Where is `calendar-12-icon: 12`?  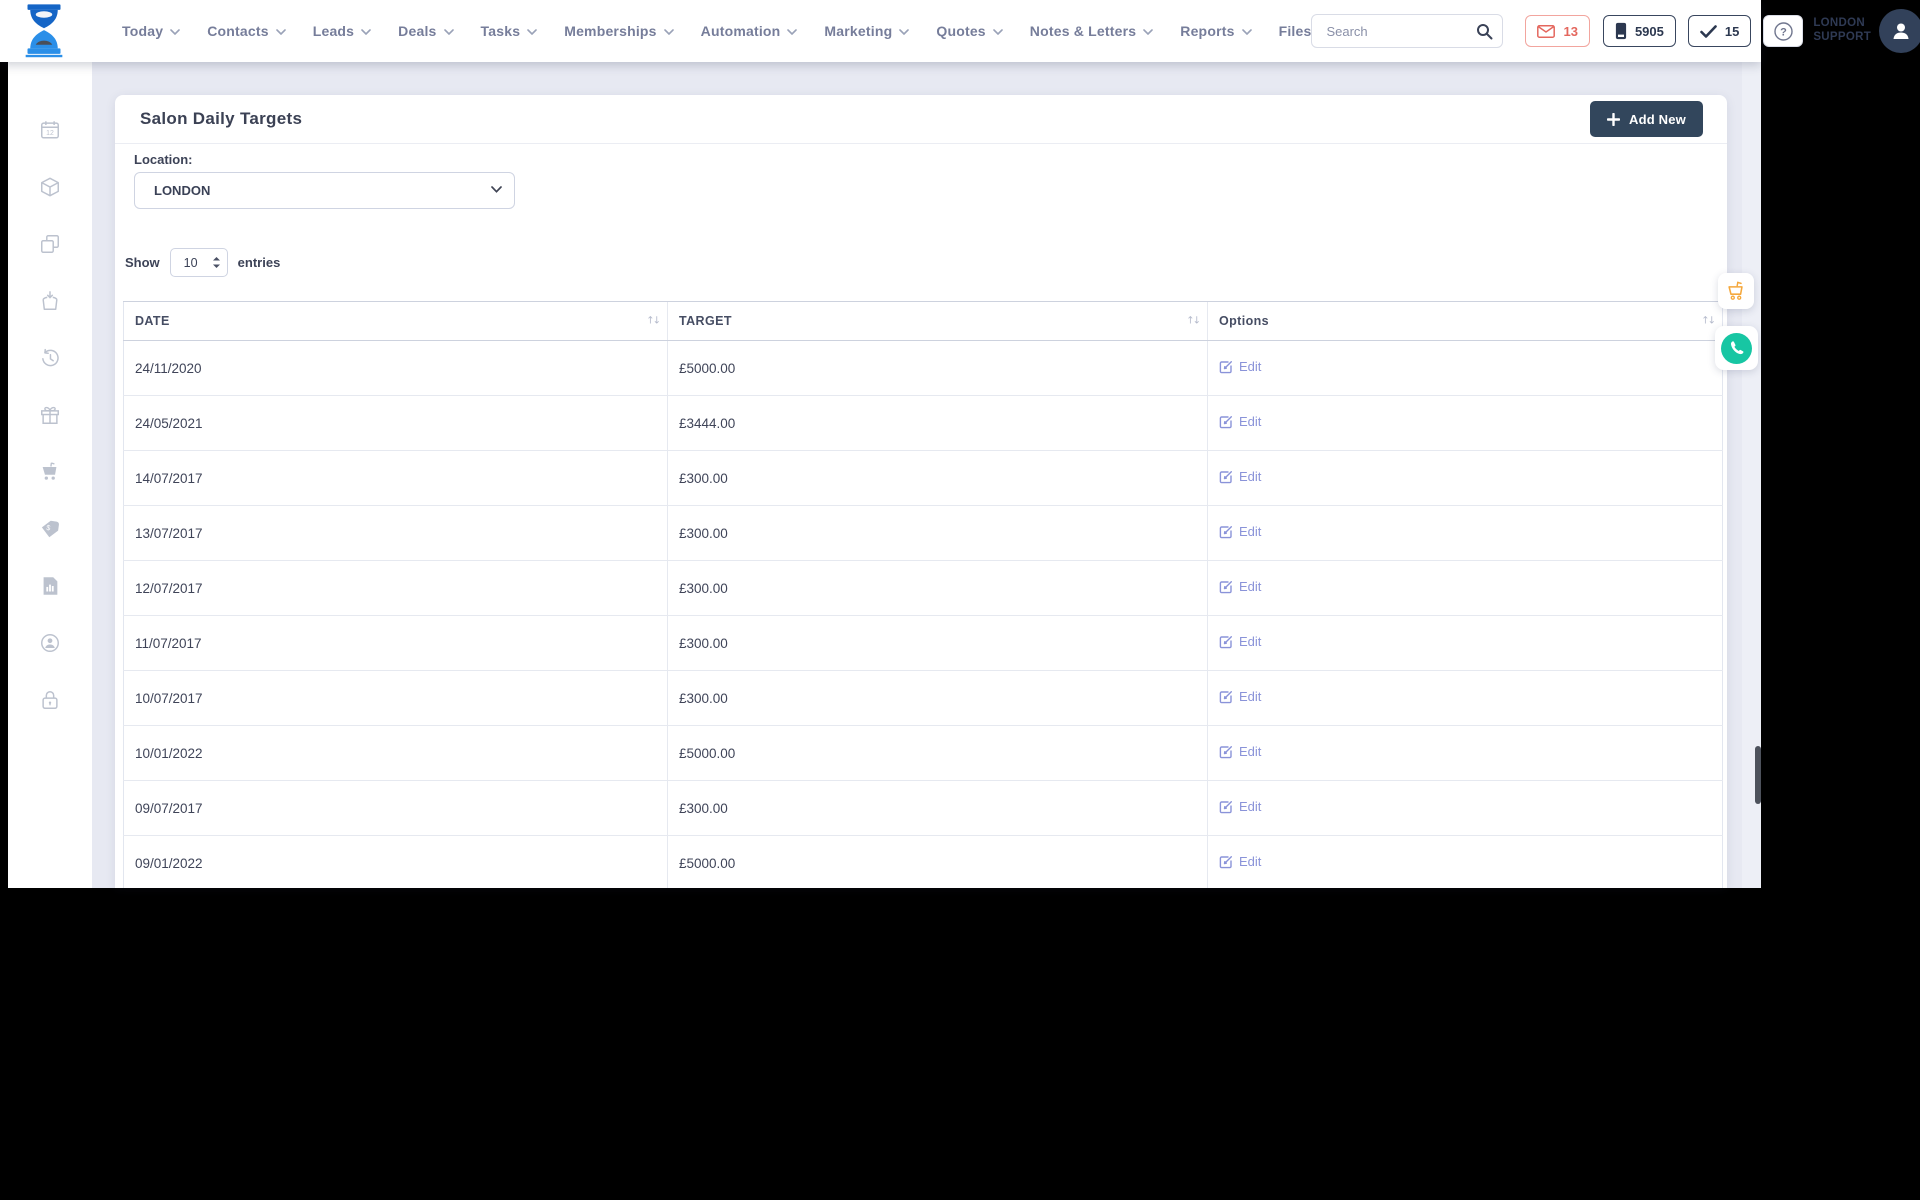
calendar-12-icon: 12 is located at coordinates (50, 130).